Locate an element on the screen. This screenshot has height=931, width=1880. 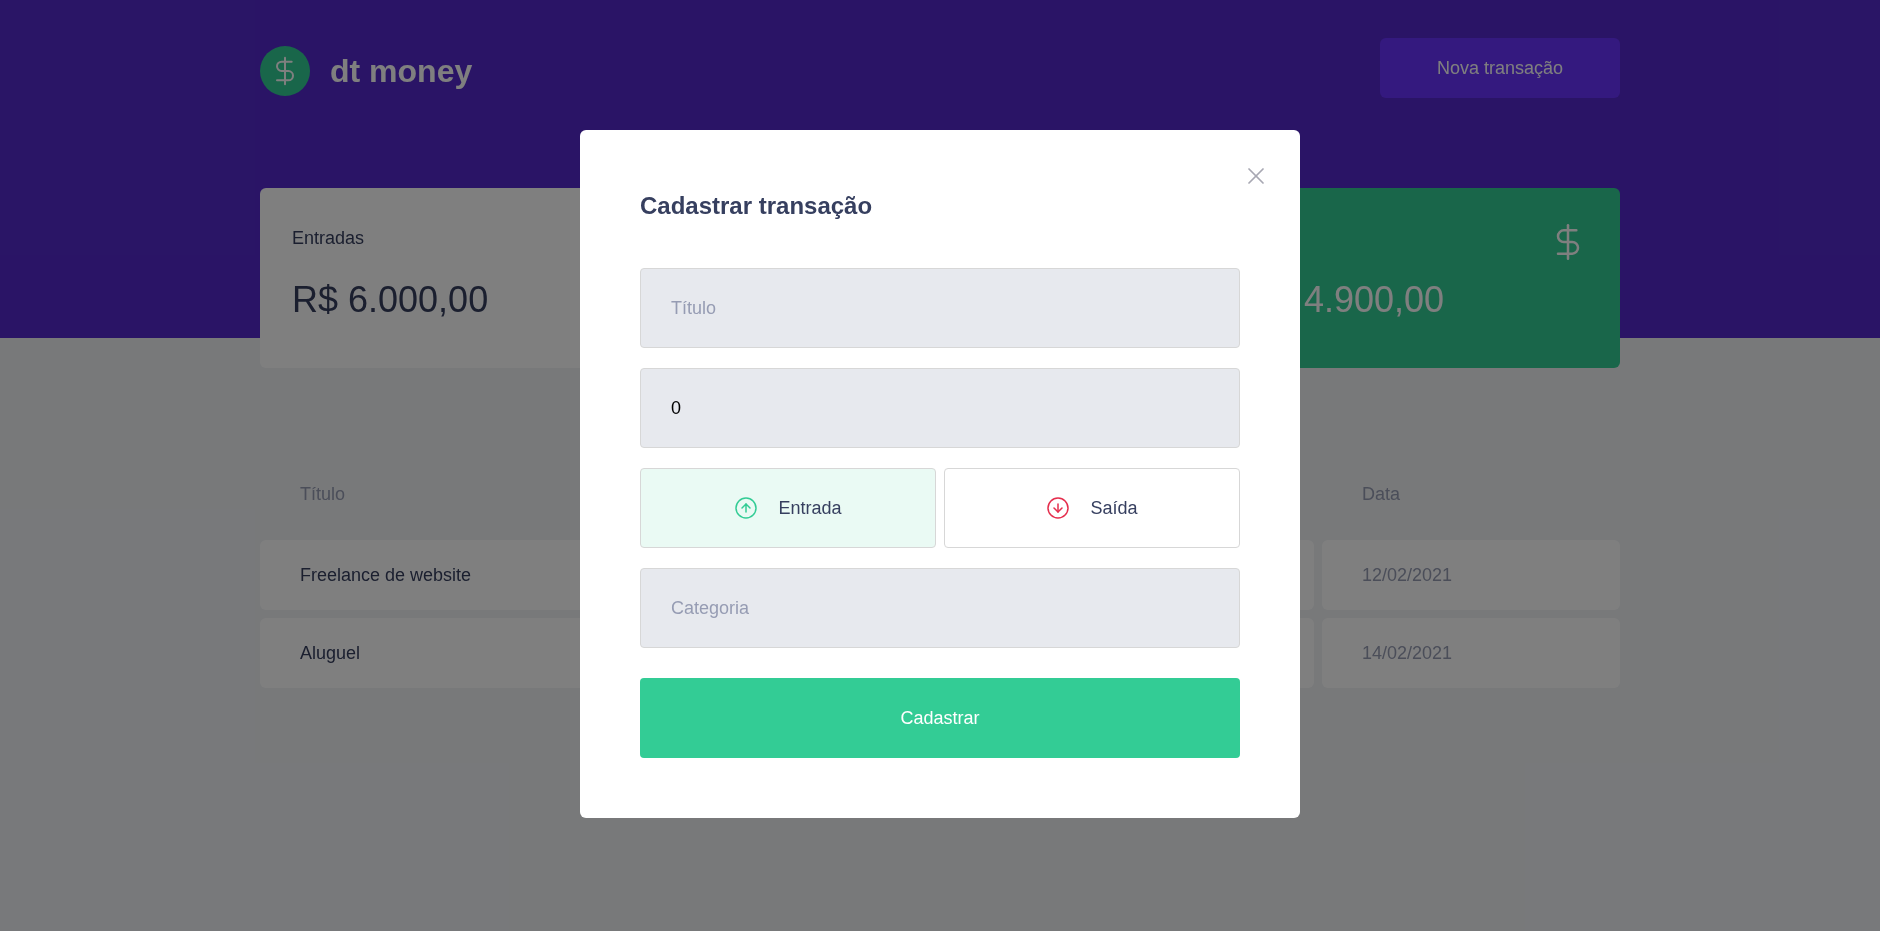
type-button: Entrada is located at coordinates (788, 508).